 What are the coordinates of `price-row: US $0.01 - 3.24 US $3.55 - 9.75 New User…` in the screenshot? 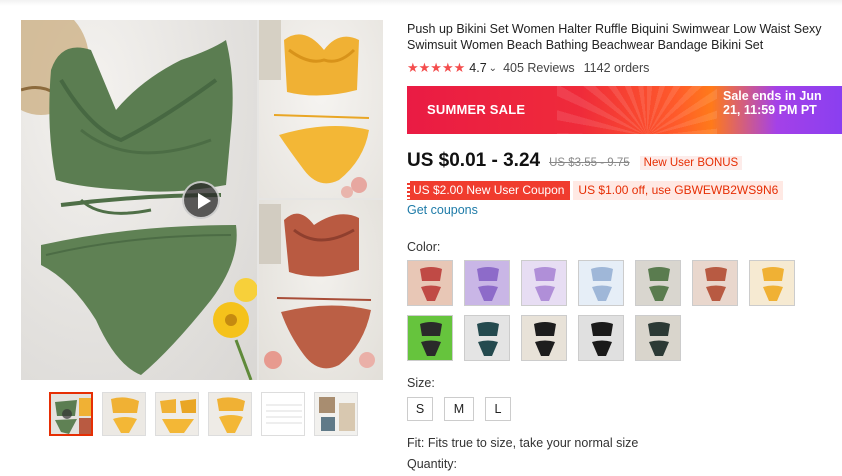 It's located at (575, 161).